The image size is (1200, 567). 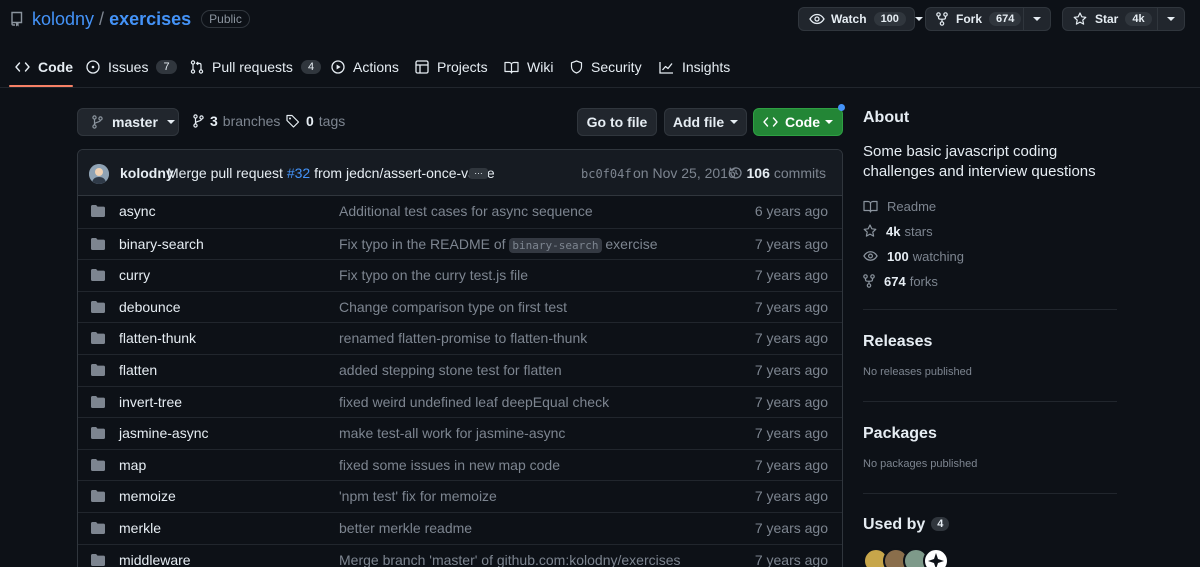 What do you see at coordinates (135, 122) in the screenshot?
I see `branch-name: master` at bounding box center [135, 122].